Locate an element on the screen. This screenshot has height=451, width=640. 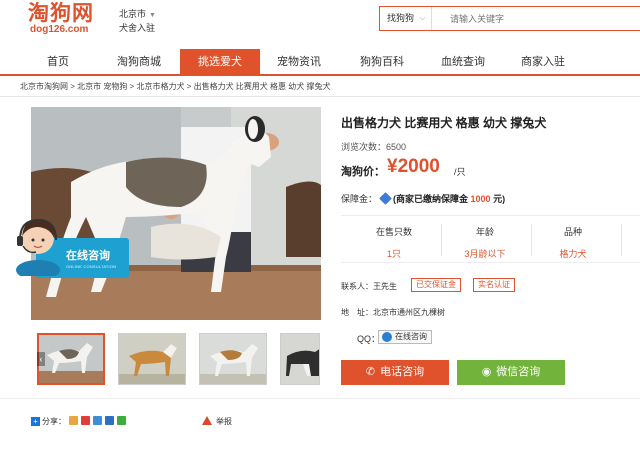
share-bar: + 分享： is located at coordinates (78, 421).